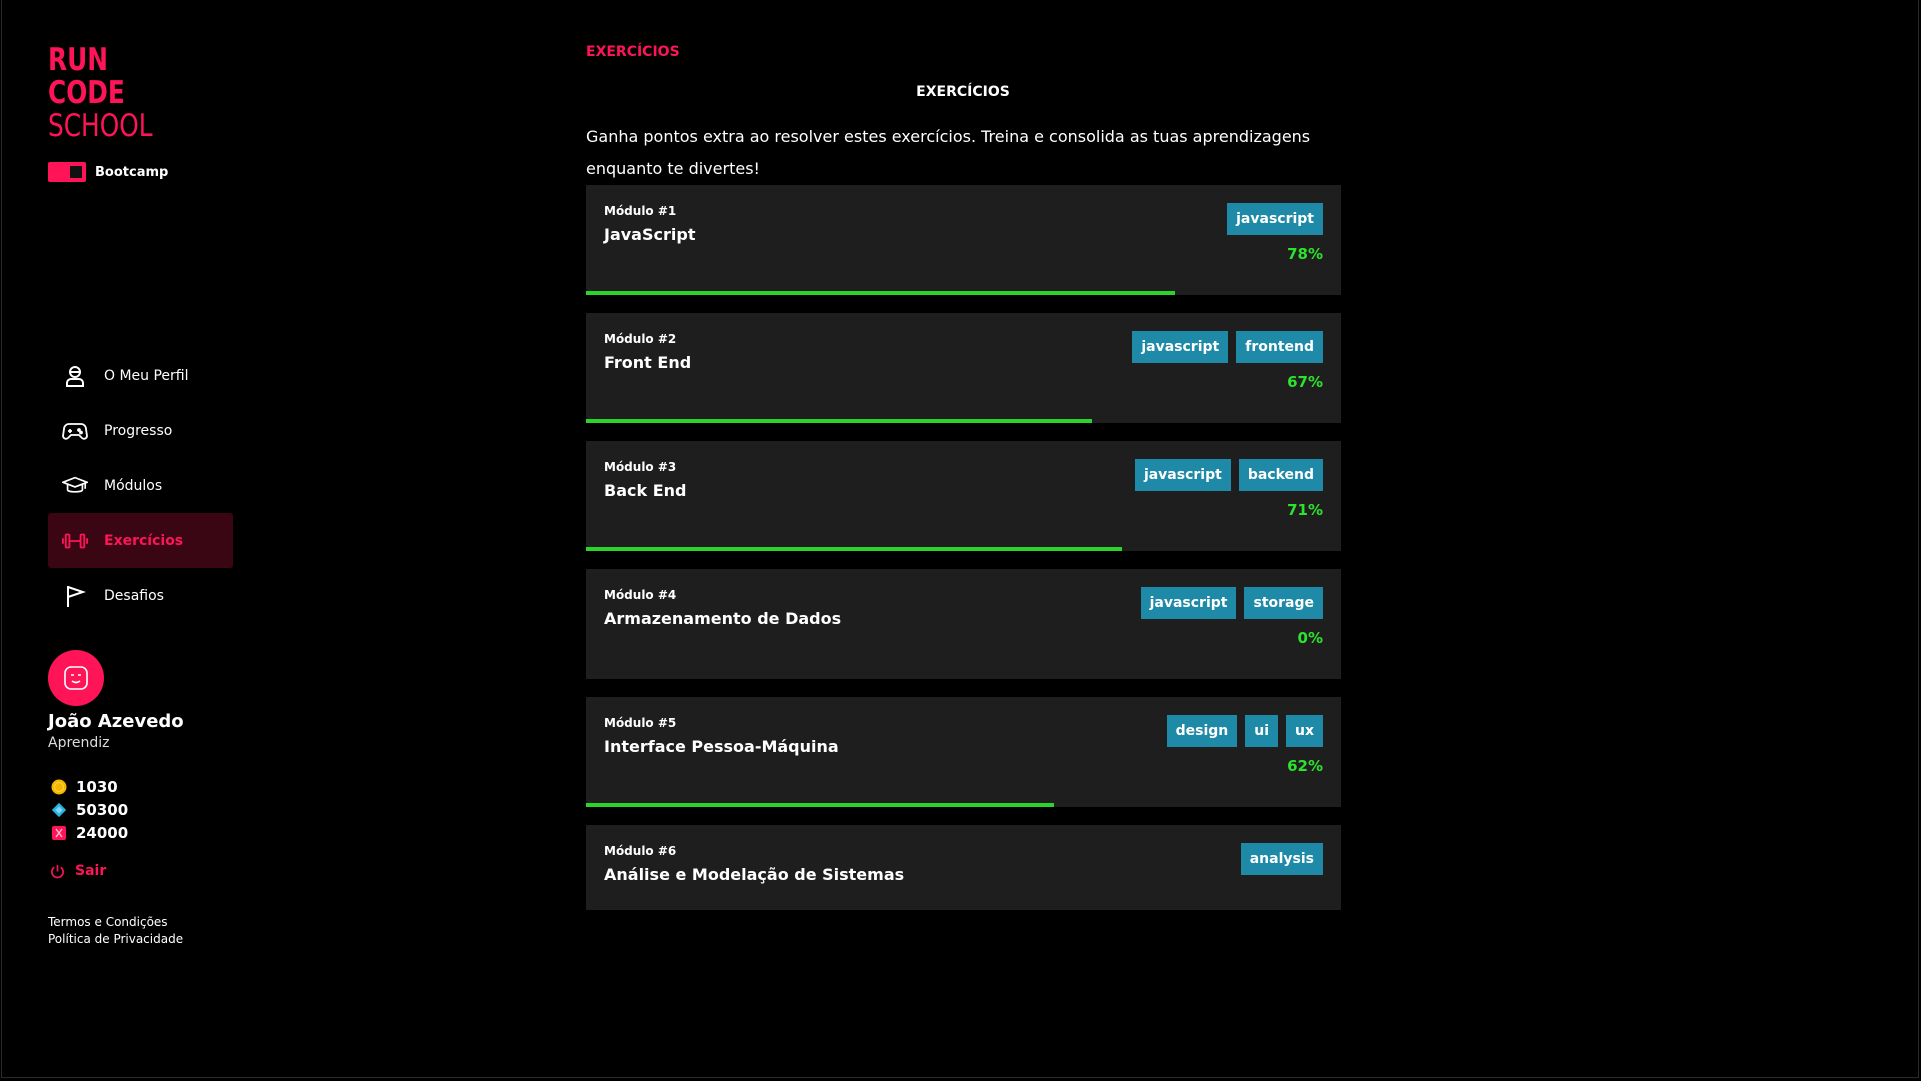 Image resolution: width=1921 pixels, height=1081 pixels. I want to click on sidebar-item-label: Módulos, so click(133, 485).